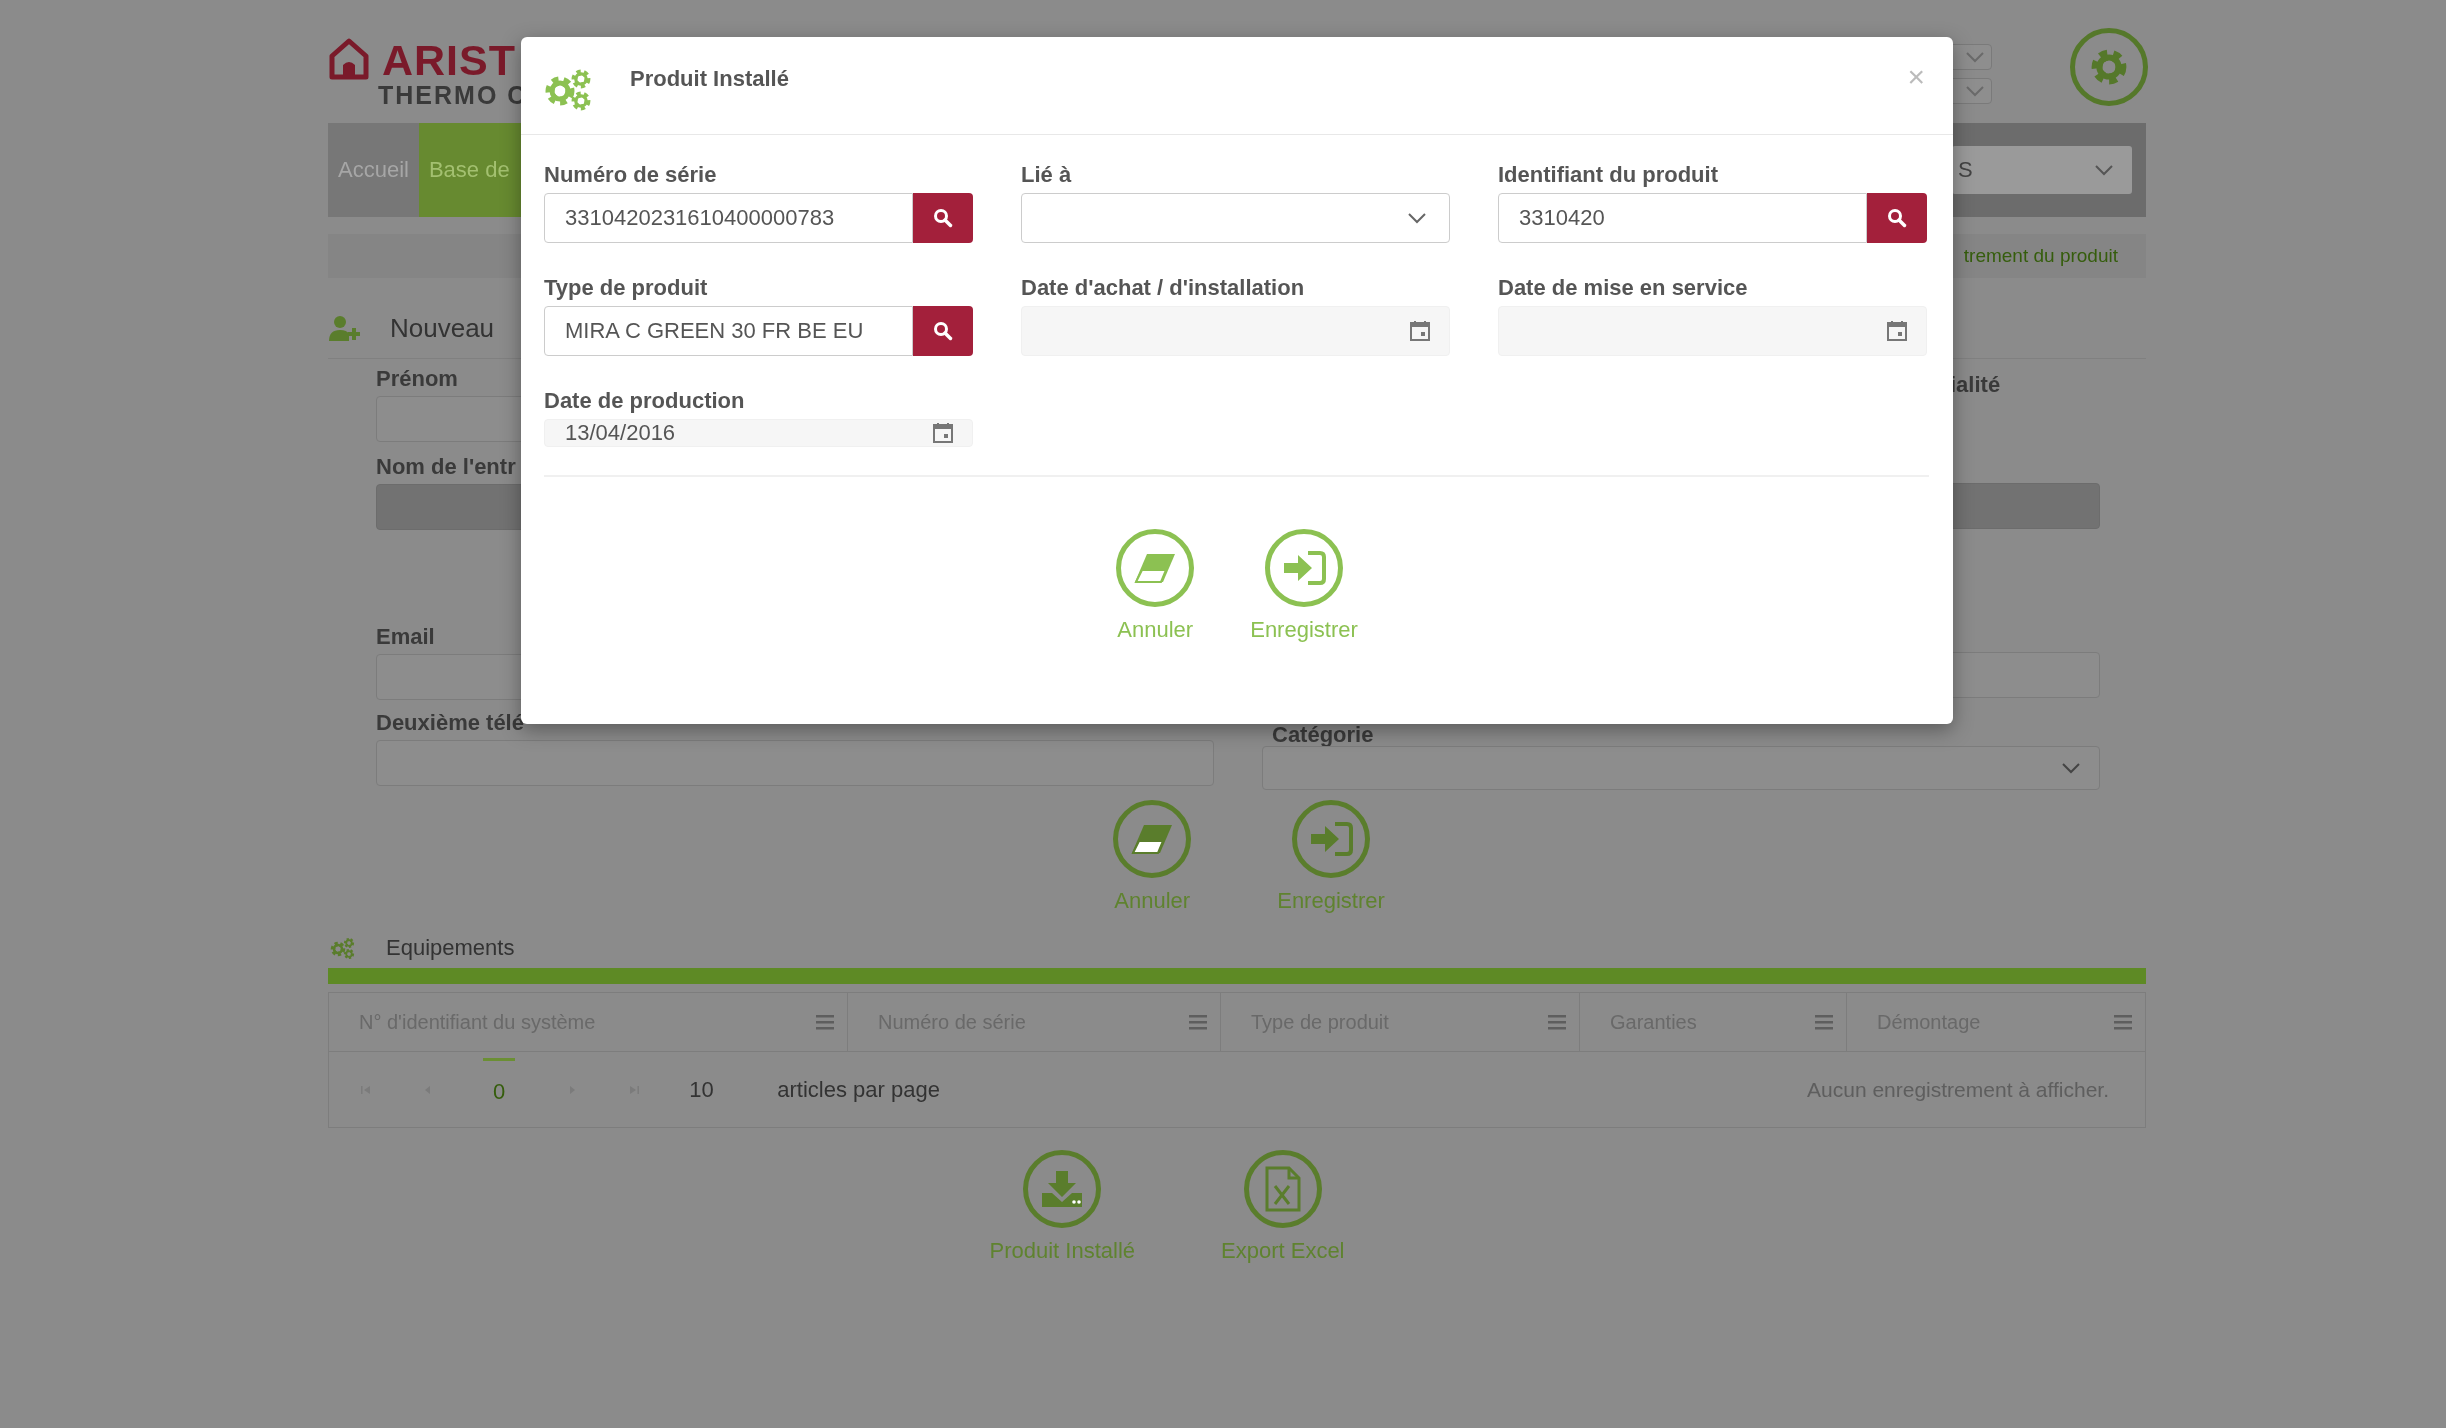 This screenshot has width=2446, height=1428. What do you see at coordinates (450, 948) in the screenshot?
I see `section-title: Equipements` at bounding box center [450, 948].